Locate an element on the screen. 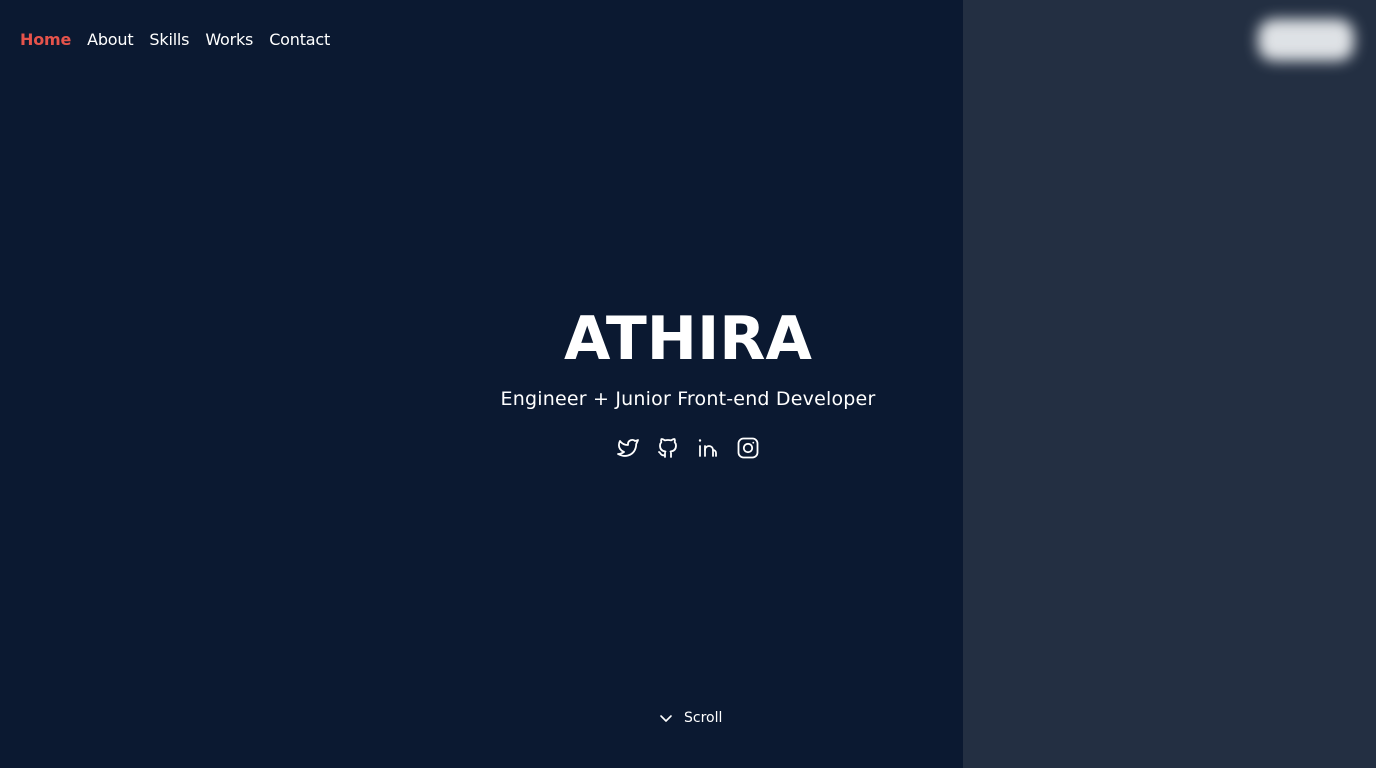 Image resolution: width=1376 pixels, height=768 pixels. twitter-link is located at coordinates (628, 448).